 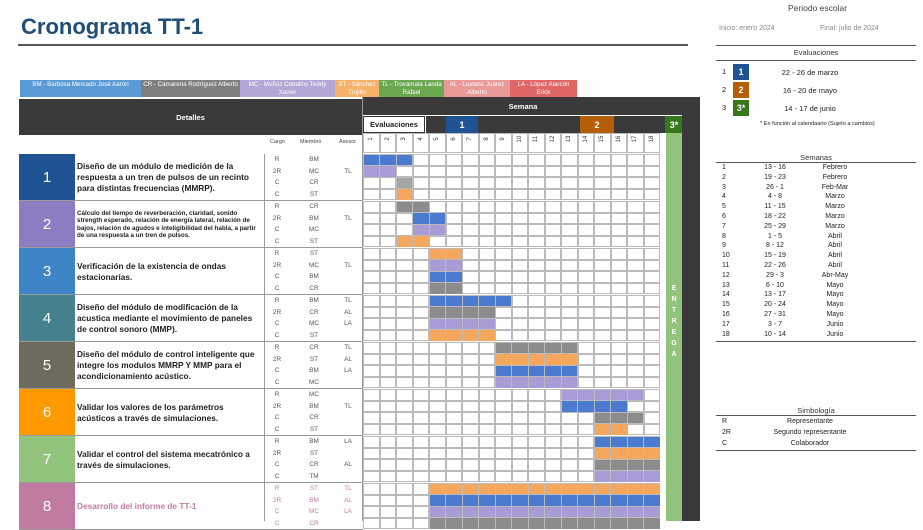 What do you see at coordinates (287, 88) in the screenshot?
I see `member-chip: MC - Muñoz Ceballos Teddy Xavier` at bounding box center [287, 88].